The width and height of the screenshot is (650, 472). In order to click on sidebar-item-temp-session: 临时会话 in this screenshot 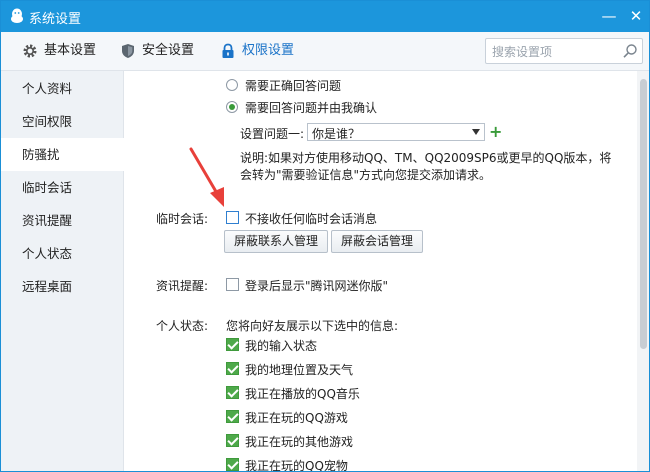, I will do `click(62, 187)`.